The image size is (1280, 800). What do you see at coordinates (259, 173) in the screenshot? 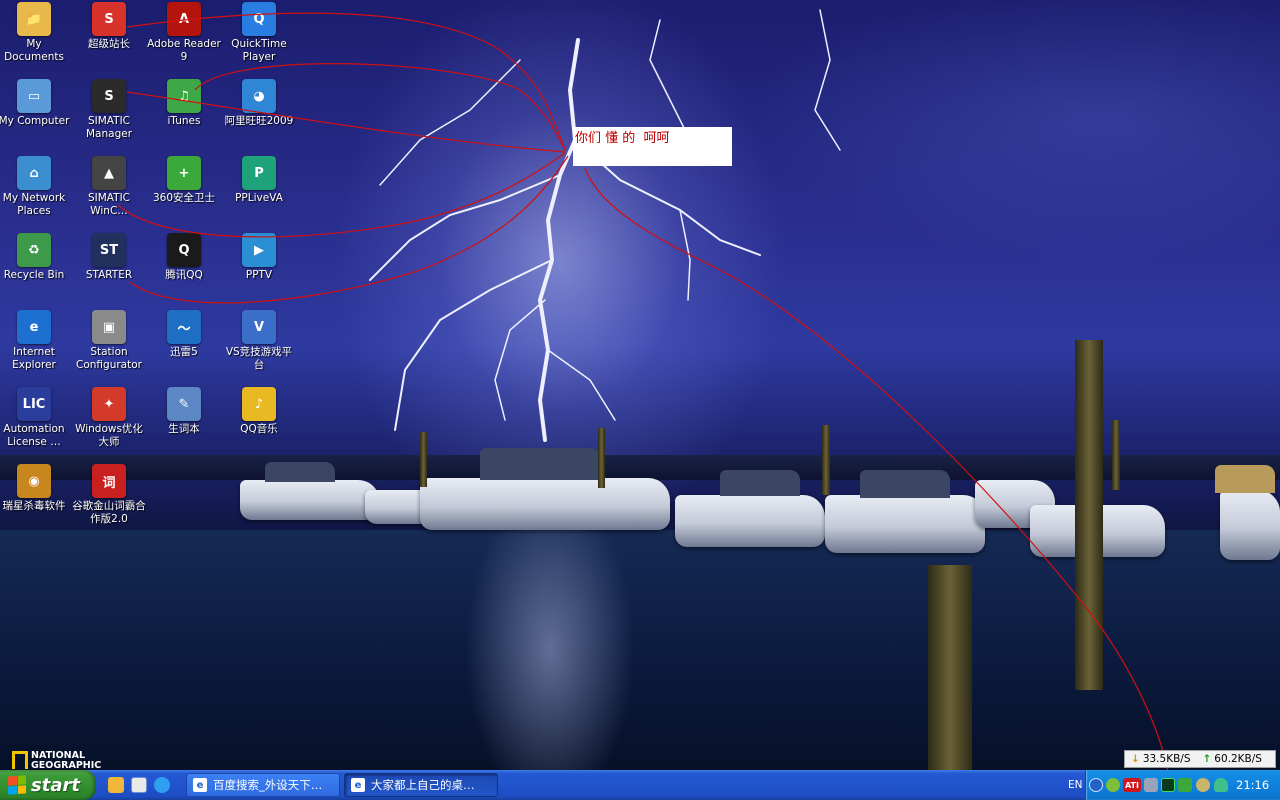
I see `app-icon: P` at bounding box center [259, 173].